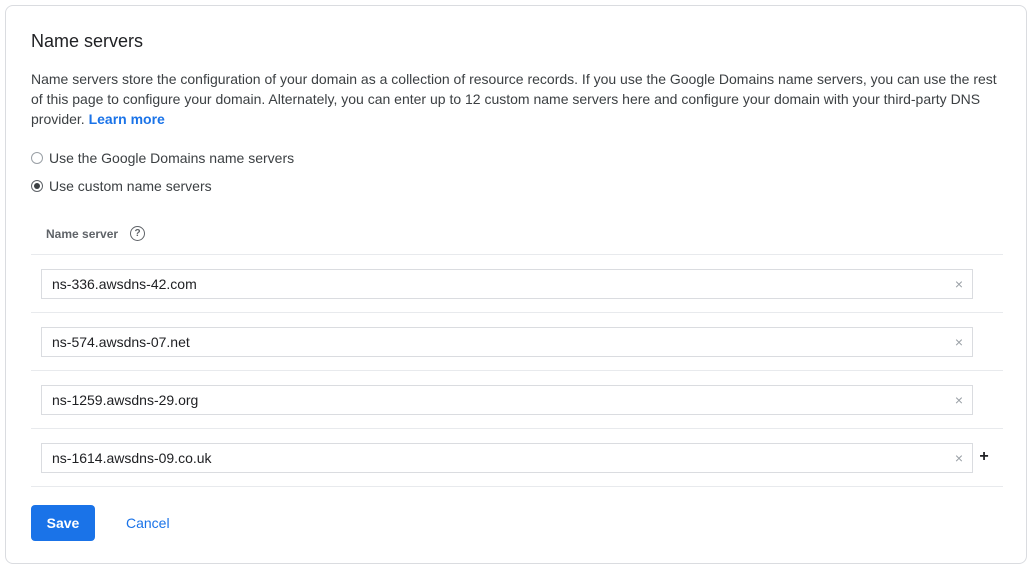 The width and height of the screenshot is (1032, 569). I want to click on name-server-header: Name server ?, so click(517, 234).